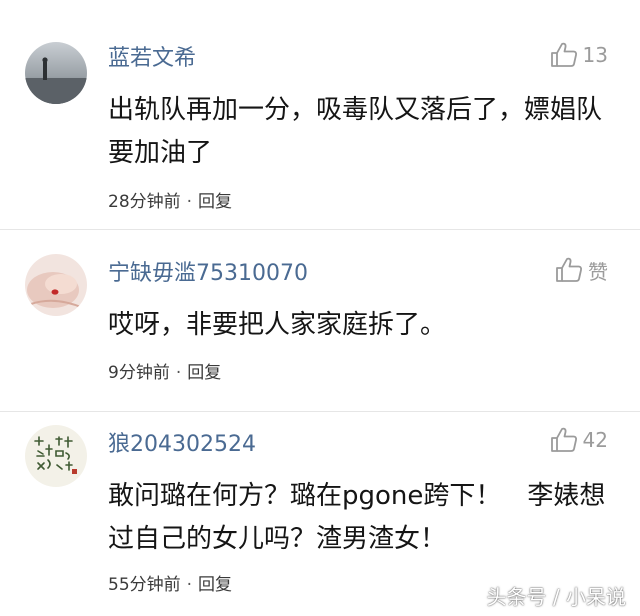  Describe the element at coordinates (277, 325) in the screenshot. I see `comment-text: 哎呀，非要把人家家庭拆了。` at that location.